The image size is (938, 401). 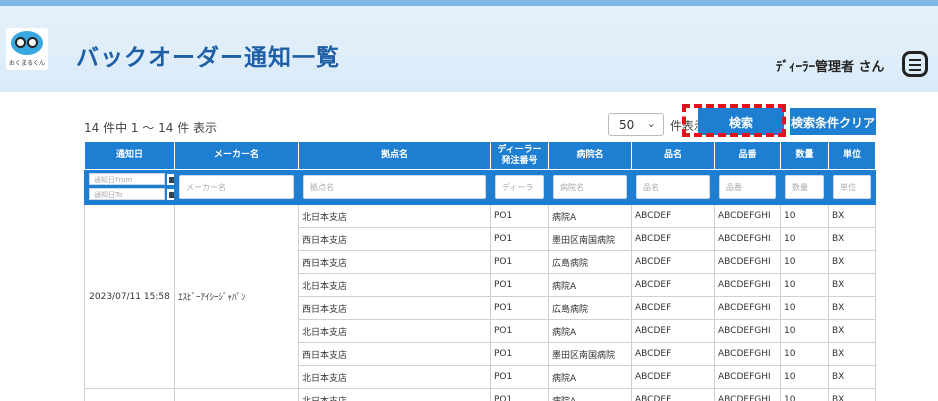 What do you see at coordinates (151, 128) in the screenshot?
I see `result-count: 14 件中 1 〜 14 件 表示` at bounding box center [151, 128].